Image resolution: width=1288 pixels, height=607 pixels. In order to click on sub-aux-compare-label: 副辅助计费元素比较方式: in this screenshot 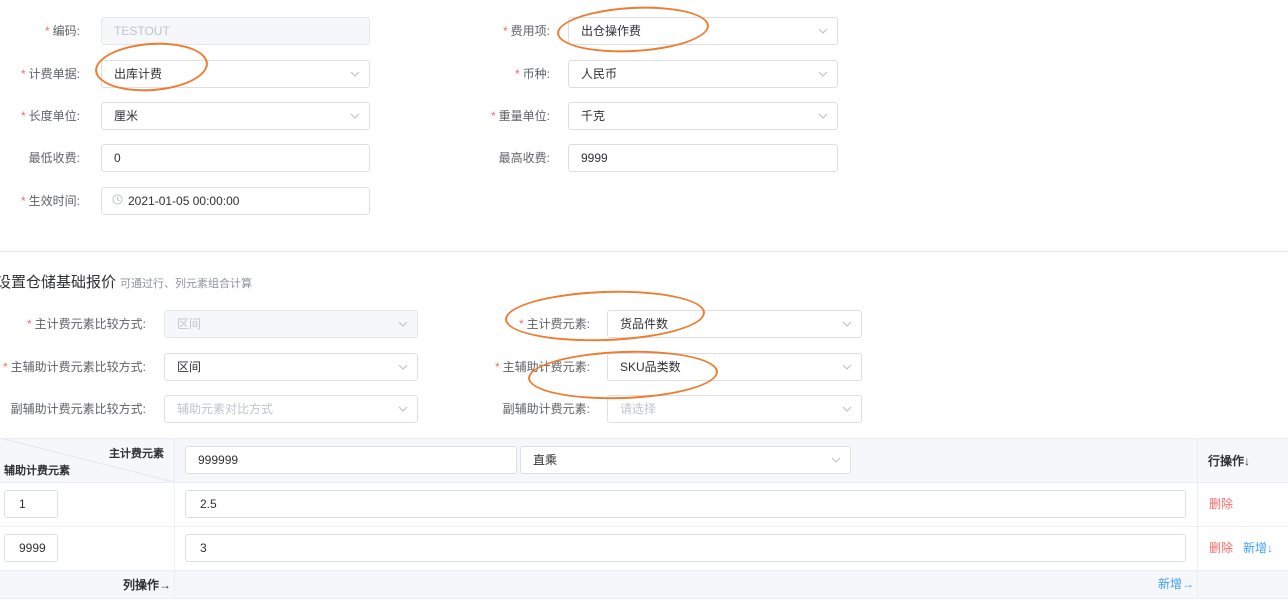, I will do `click(78, 409)`.